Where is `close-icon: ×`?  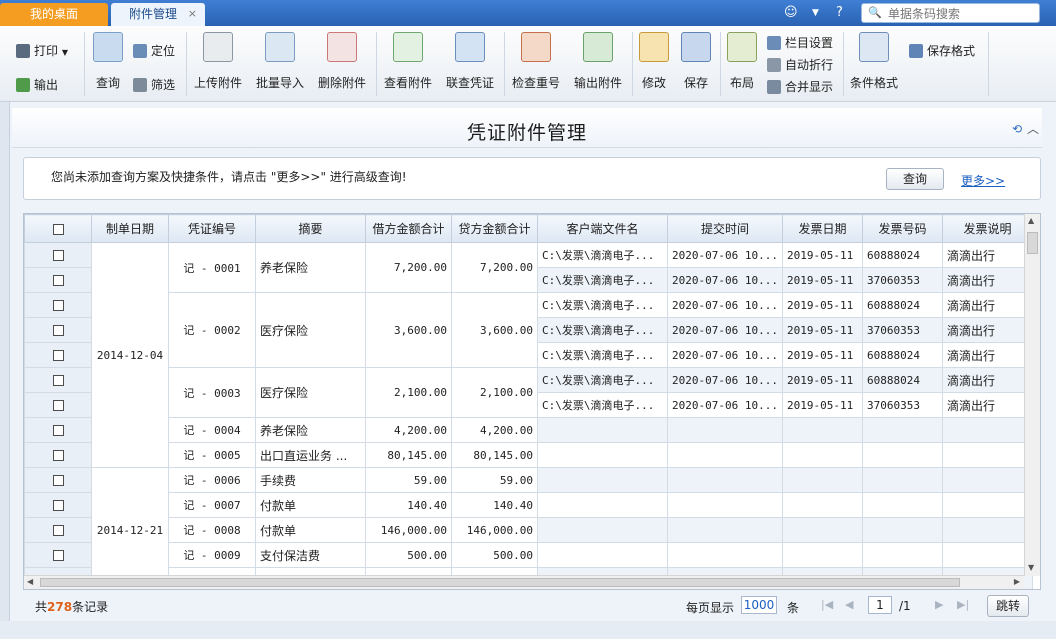 close-icon: × is located at coordinates (192, 14).